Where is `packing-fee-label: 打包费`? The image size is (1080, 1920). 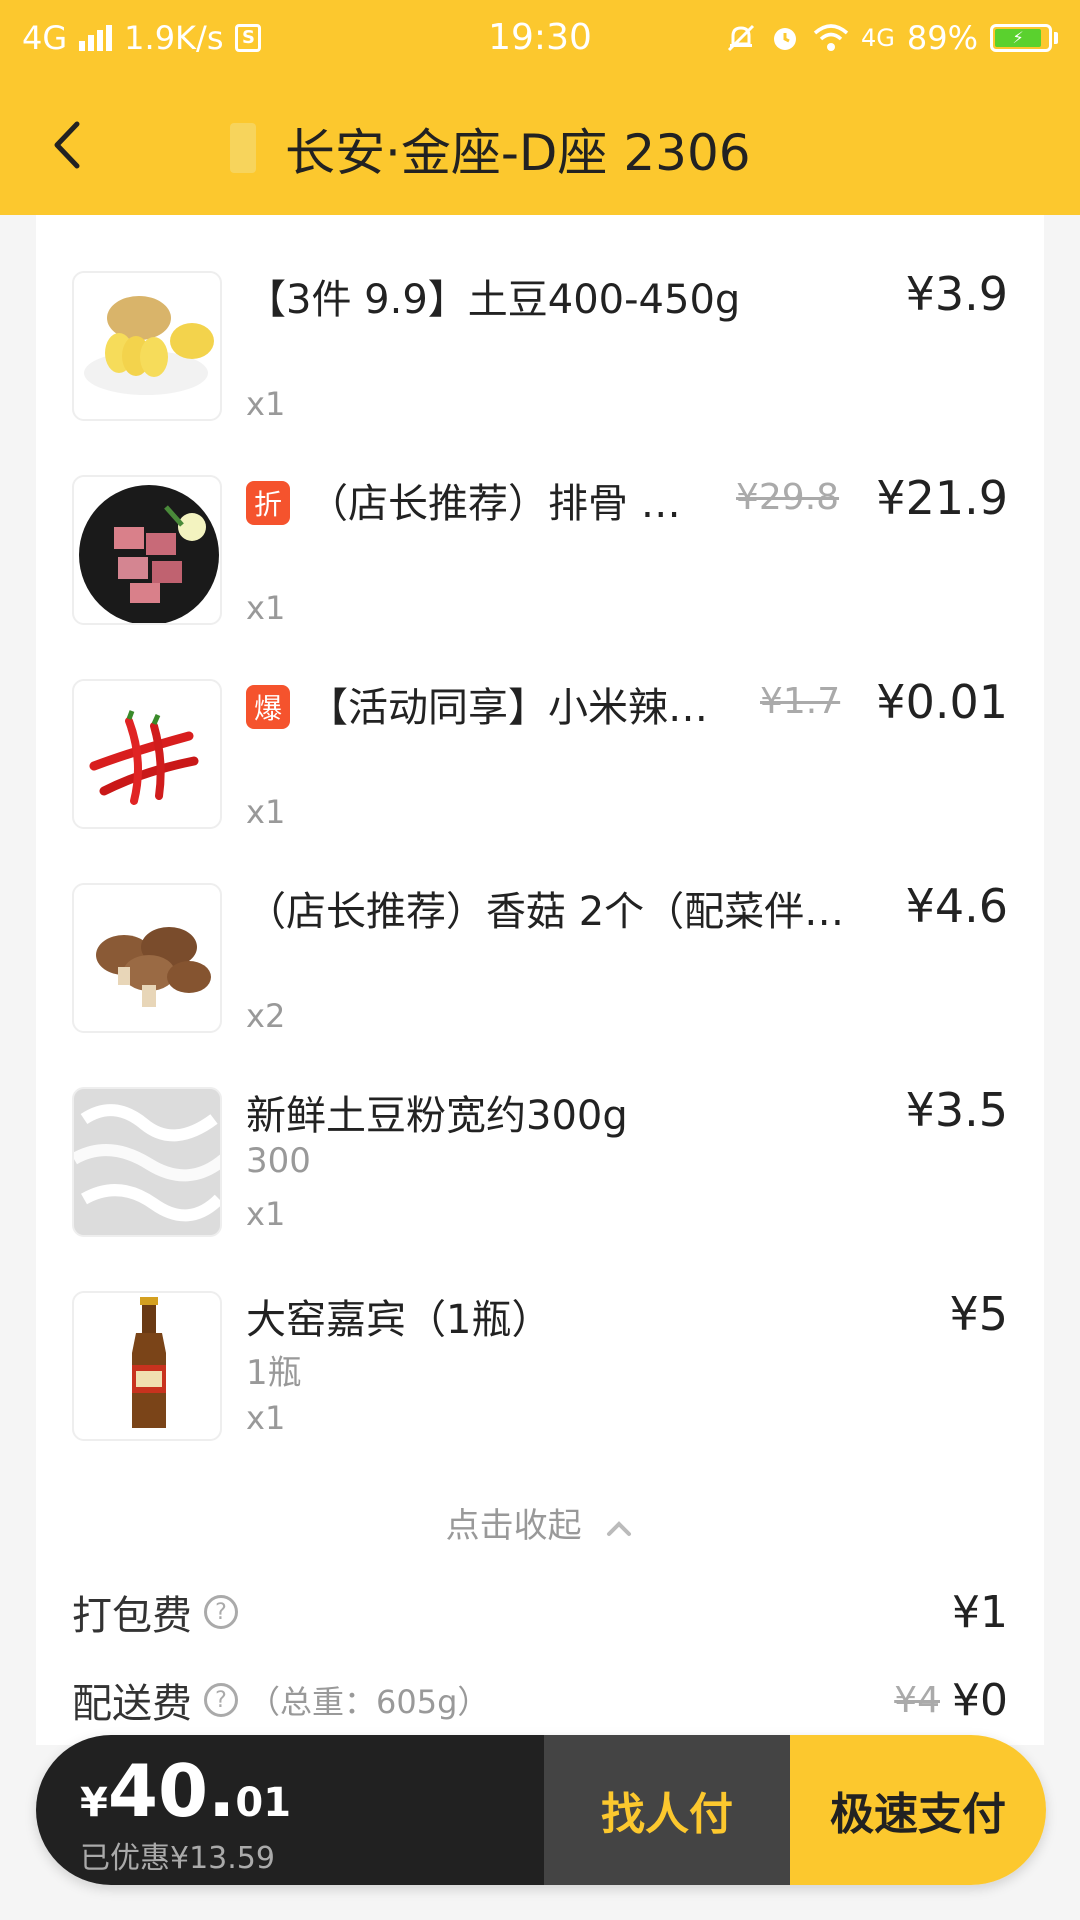
packing-fee-label: 打包费 is located at coordinates (132, 1616).